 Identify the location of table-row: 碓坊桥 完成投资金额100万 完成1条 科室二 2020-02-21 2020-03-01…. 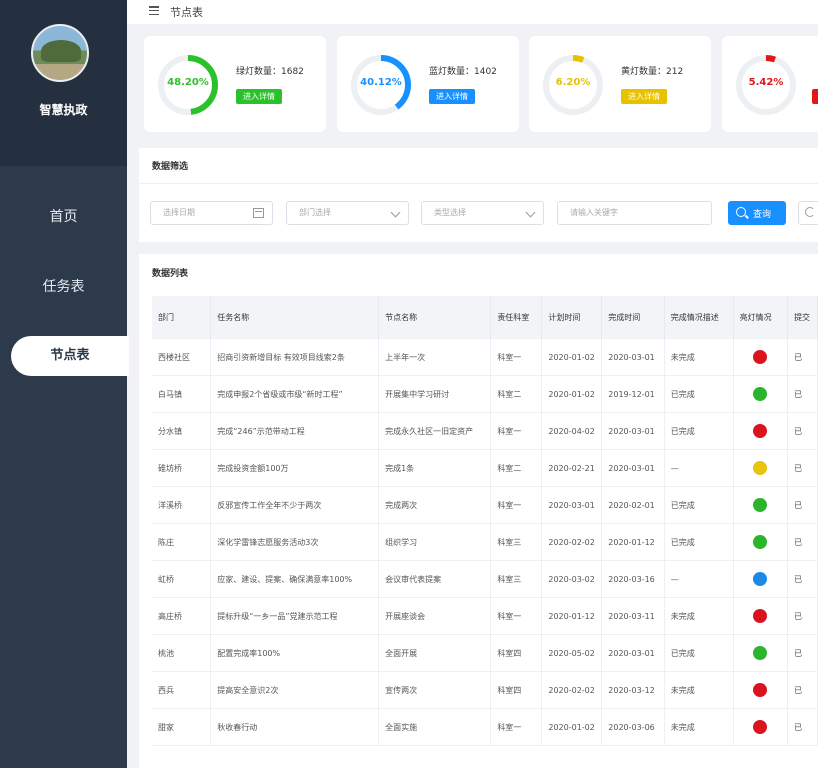
(485, 468).